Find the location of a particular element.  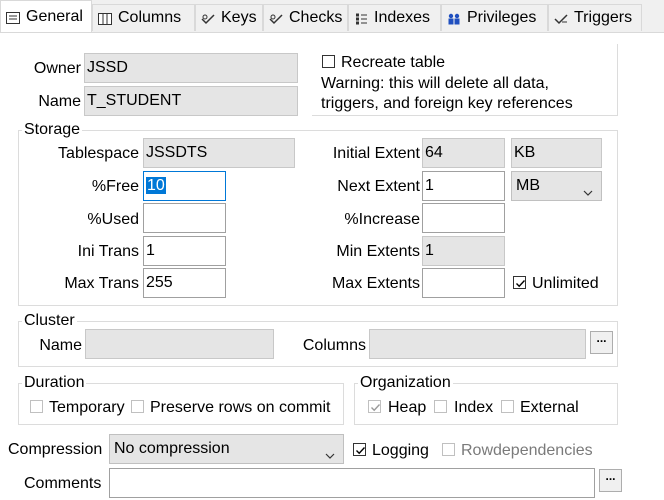

compression-label: Compression is located at coordinates (55, 449).